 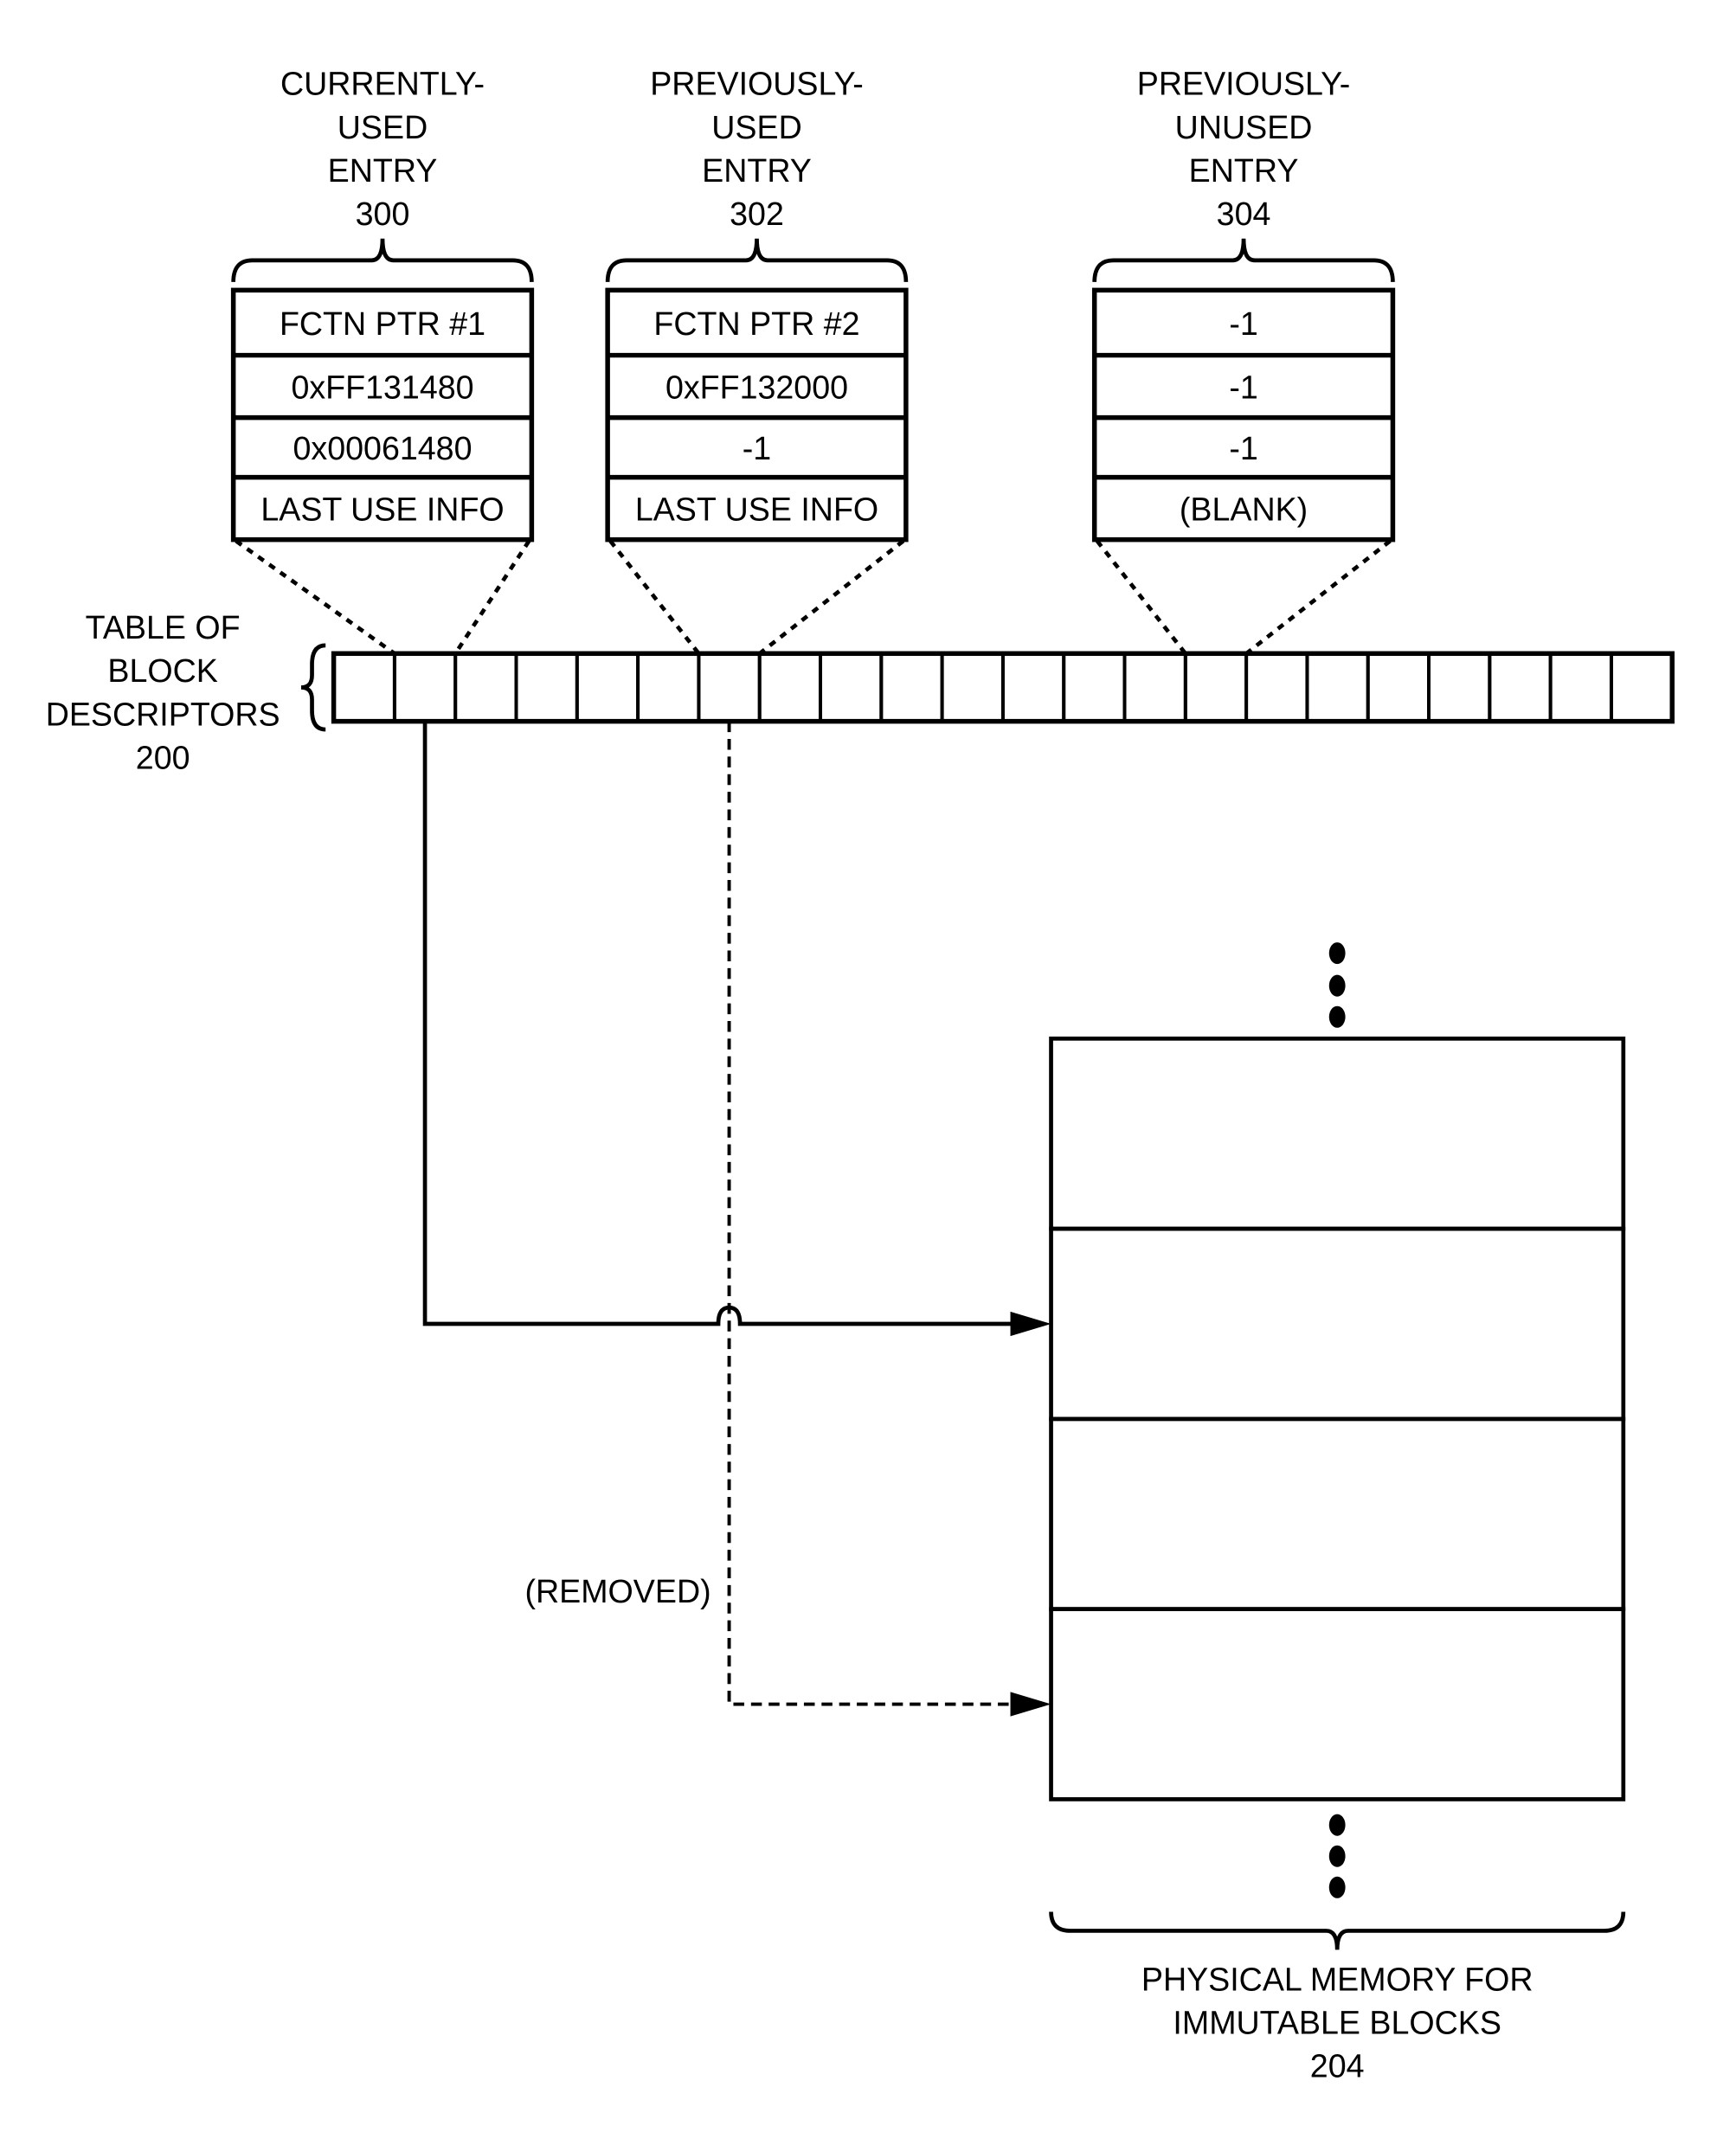 What do you see at coordinates (163, 757) in the screenshot?
I see `table-label-line: 200` at bounding box center [163, 757].